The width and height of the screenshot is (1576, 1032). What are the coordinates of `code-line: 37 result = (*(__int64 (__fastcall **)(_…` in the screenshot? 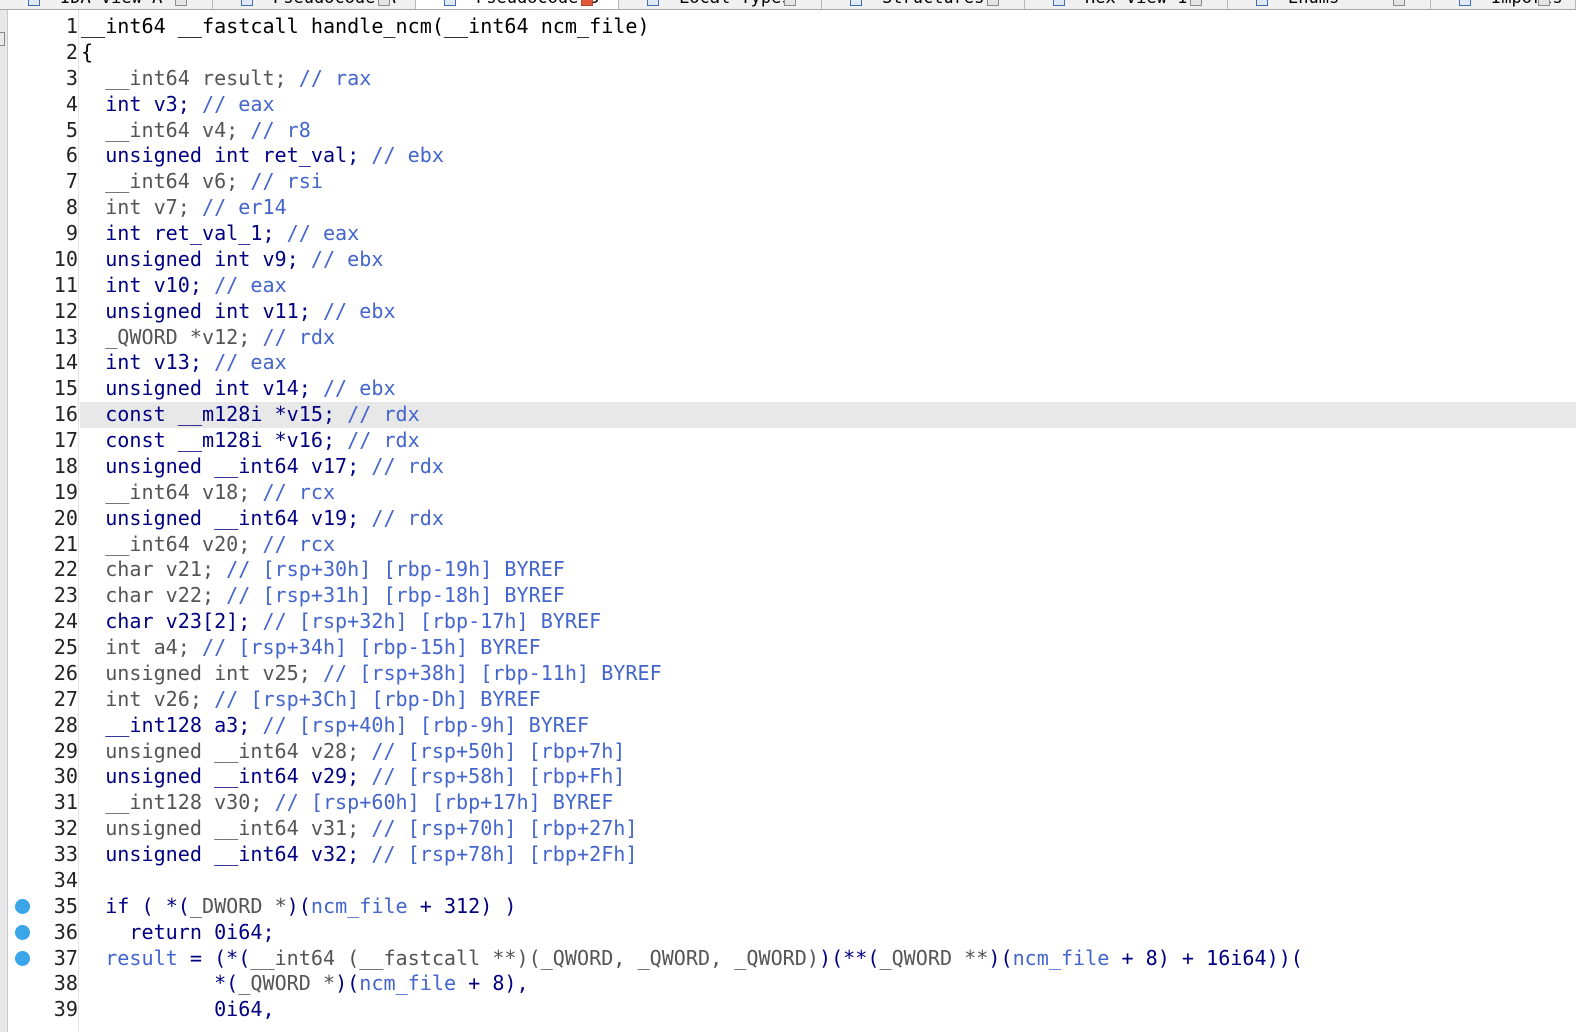 It's located at (792, 959).